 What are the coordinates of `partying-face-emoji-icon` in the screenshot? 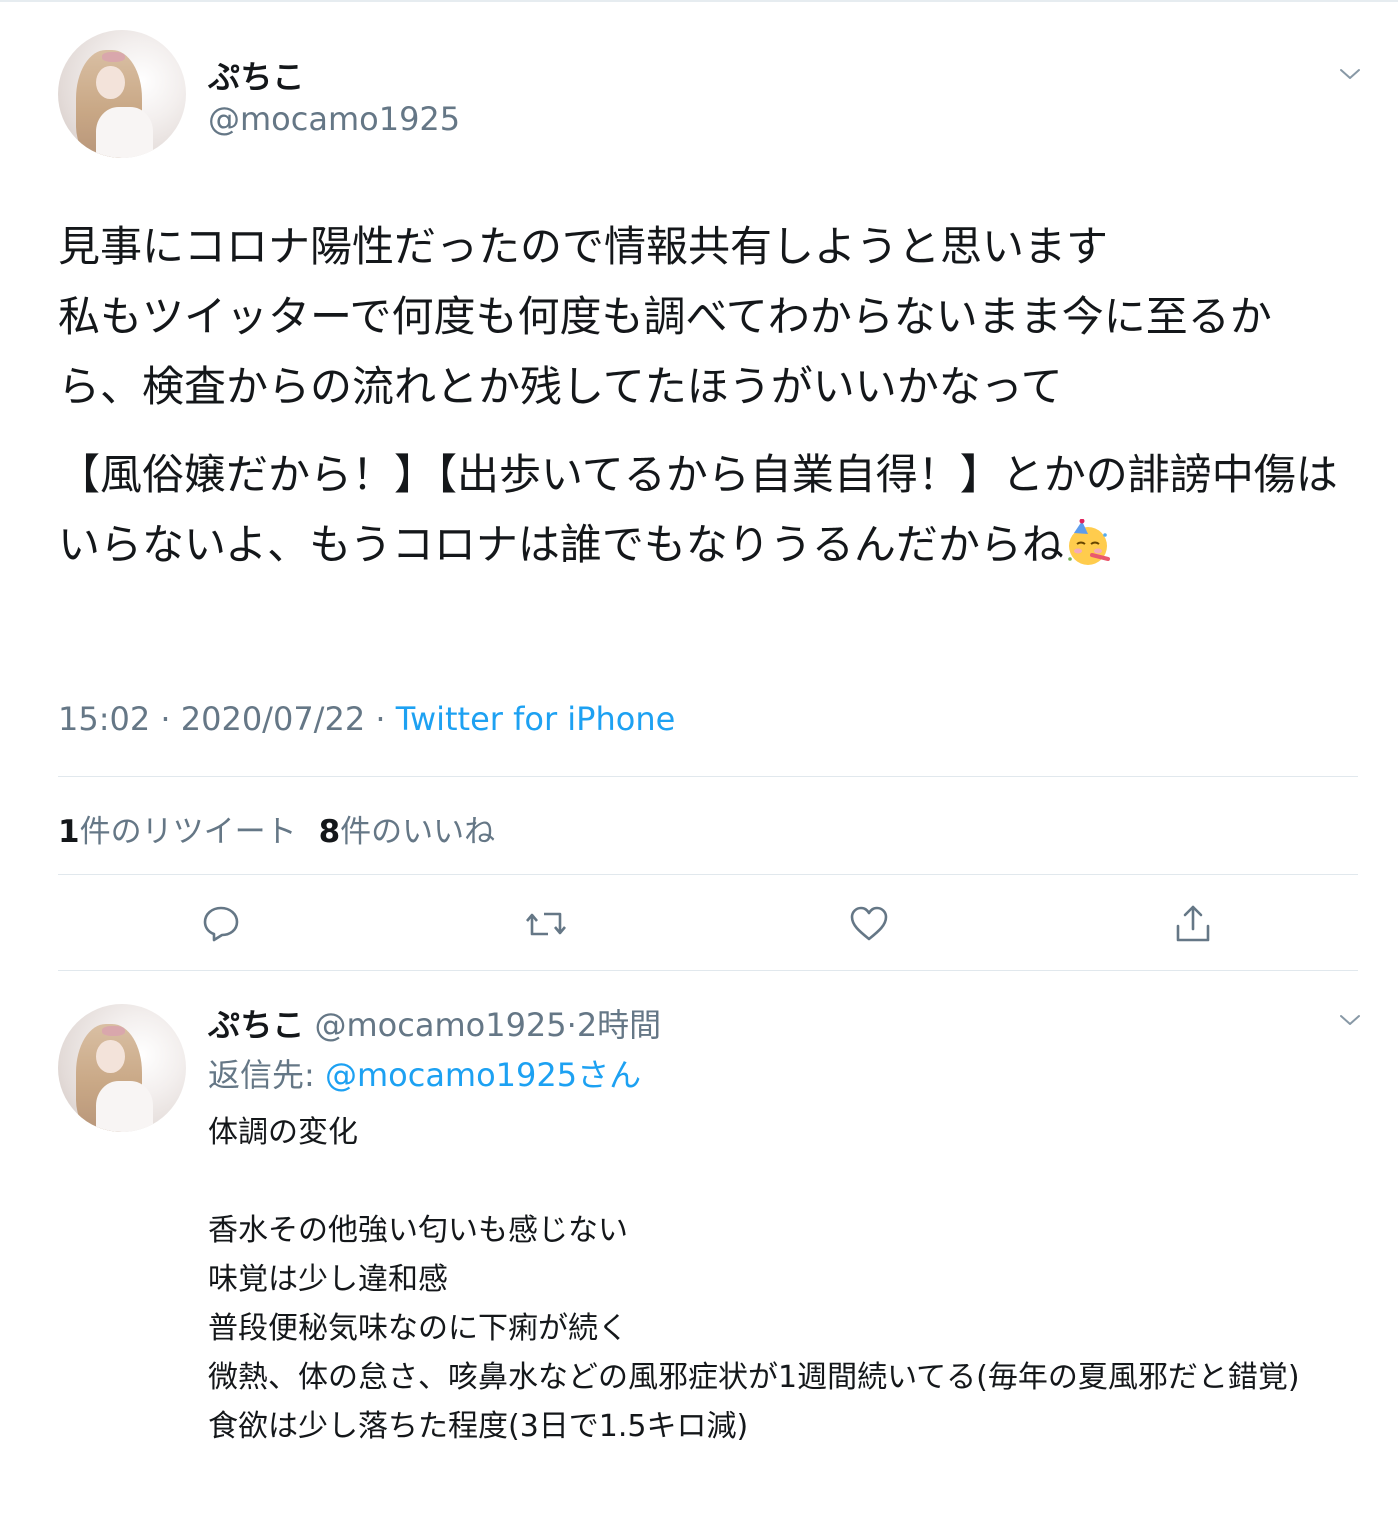 It's located at (1089, 542).